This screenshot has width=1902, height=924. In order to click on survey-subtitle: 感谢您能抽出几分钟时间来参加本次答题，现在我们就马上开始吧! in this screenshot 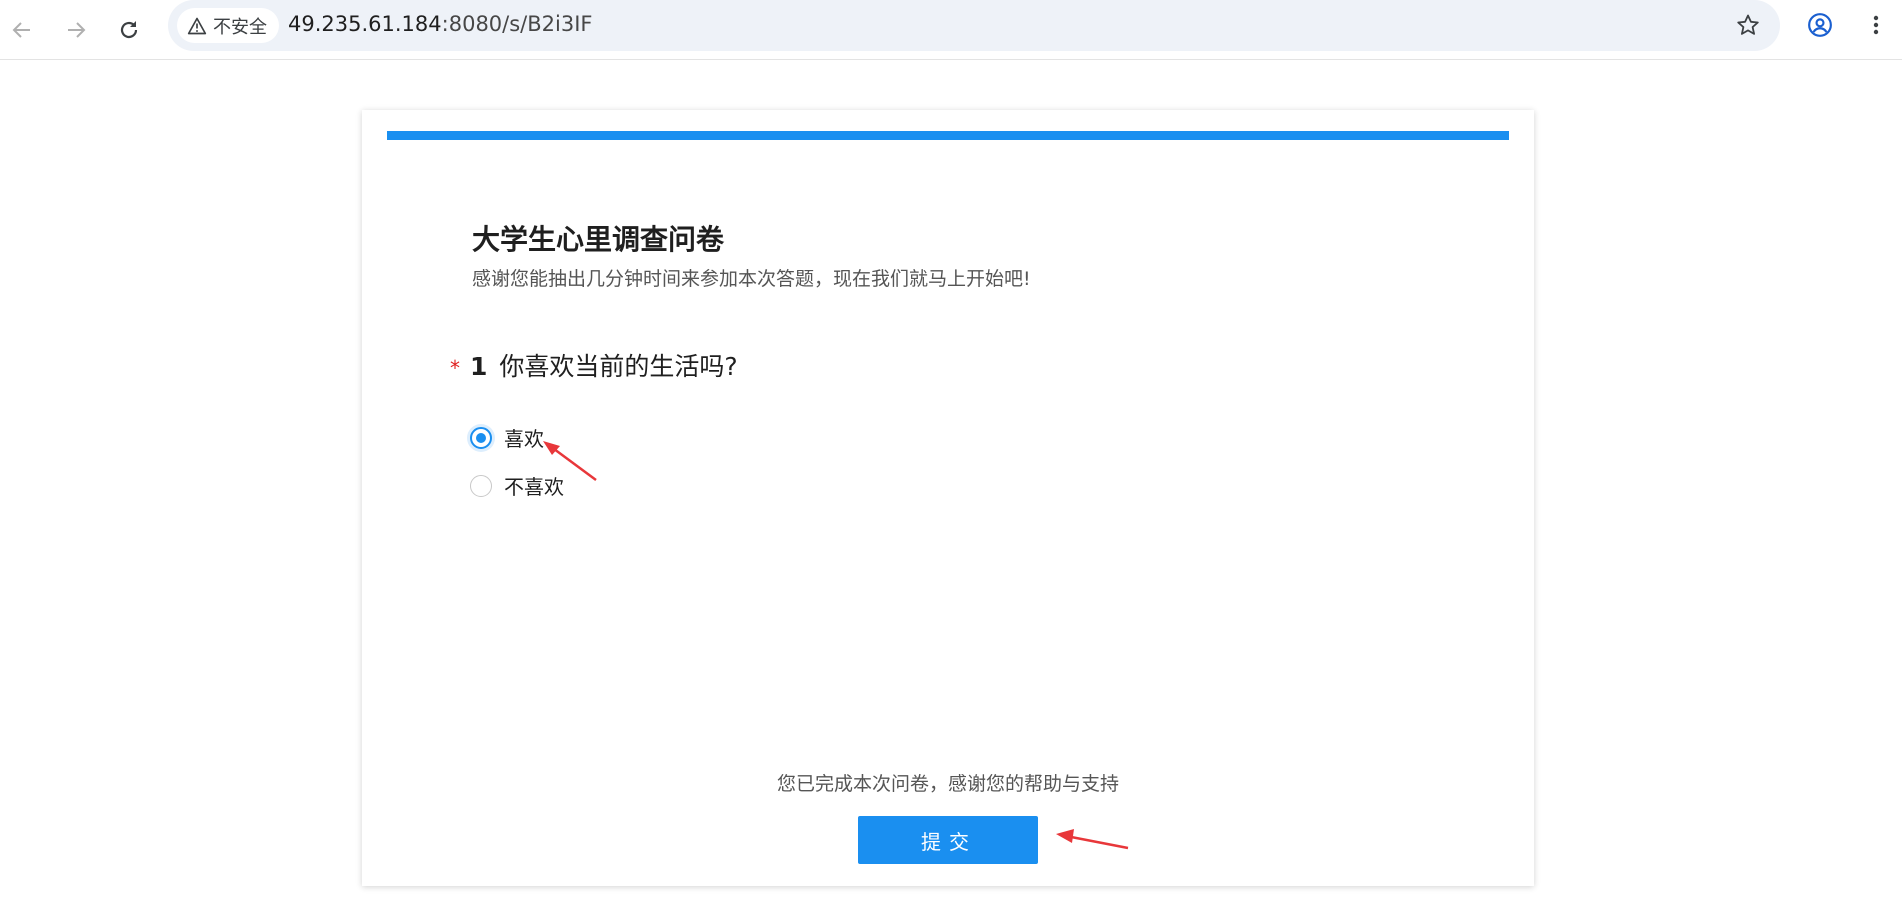, I will do `click(751, 279)`.